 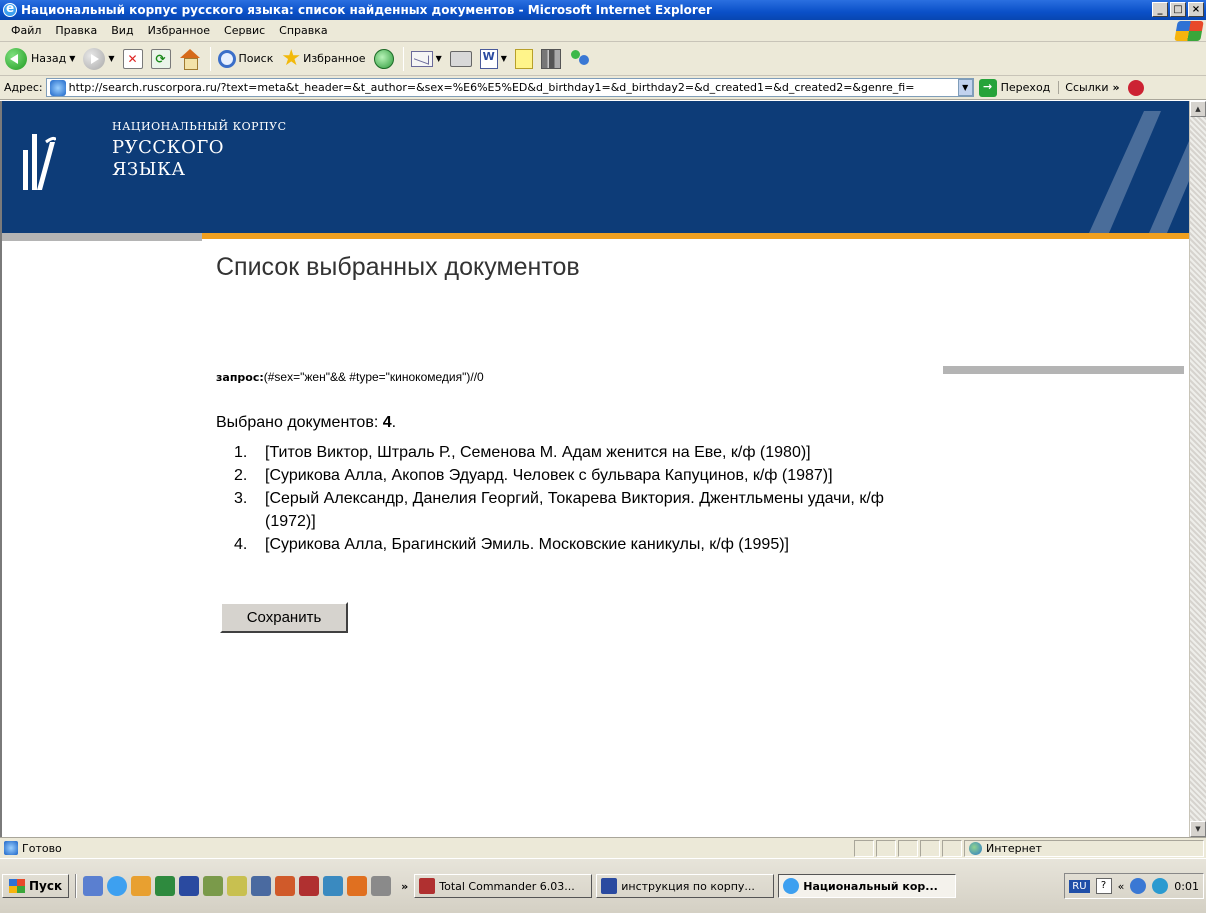 I want to click on favorites-label: Избранное, so click(x=334, y=58).